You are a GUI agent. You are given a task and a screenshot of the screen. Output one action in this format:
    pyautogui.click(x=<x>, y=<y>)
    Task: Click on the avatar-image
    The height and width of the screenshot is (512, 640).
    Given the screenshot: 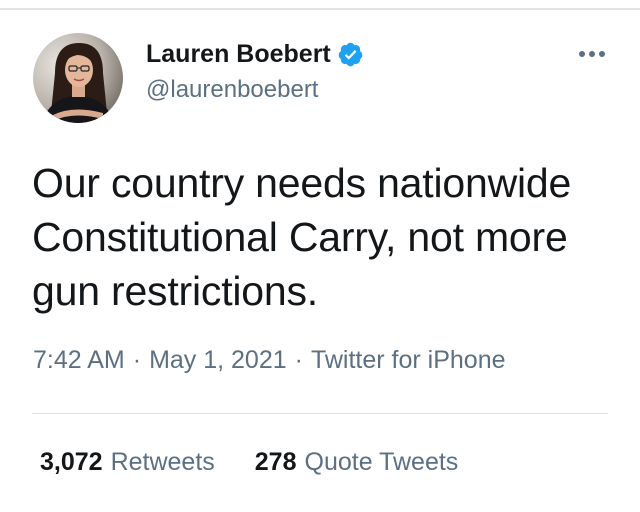 What is the action you would take?
    pyautogui.click(x=78, y=78)
    